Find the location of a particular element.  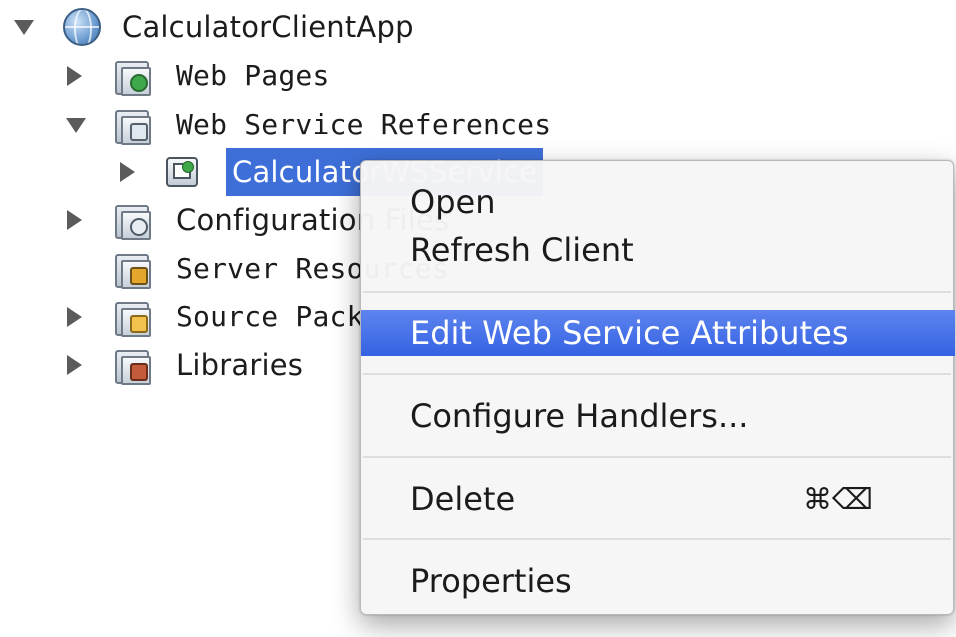

source-folder-icon is located at coordinates (132, 318).